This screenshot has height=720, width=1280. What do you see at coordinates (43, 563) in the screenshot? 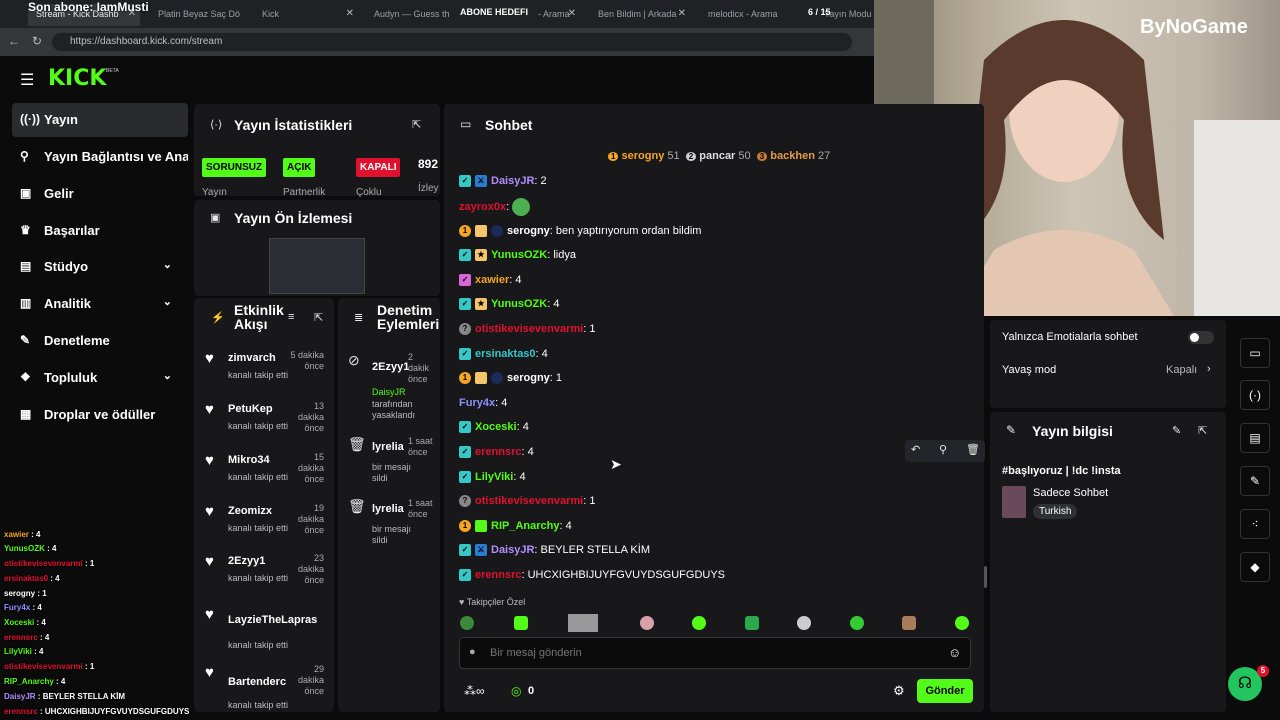
I see `overlay-user: otistikevisevenvarmi` at bounding box center [43, 563].